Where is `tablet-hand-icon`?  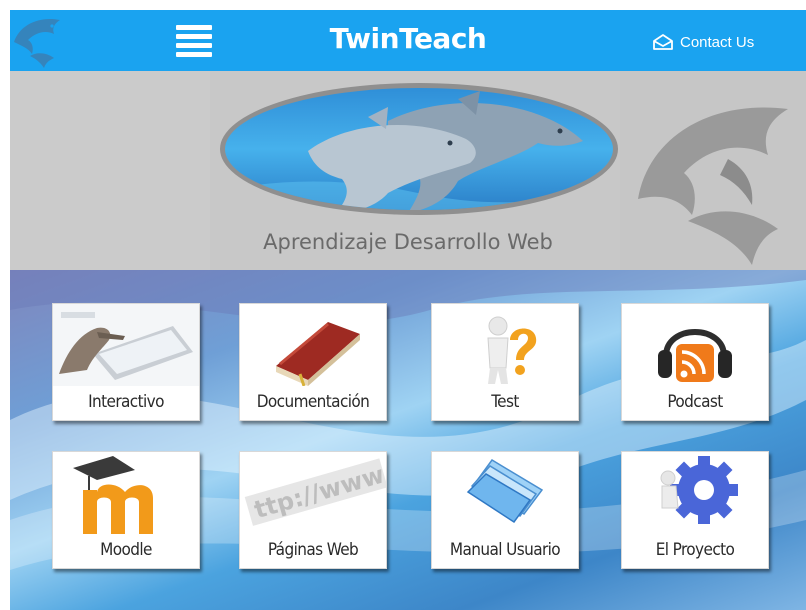
tablet-hand-icon is located at coordinates (126, 345).